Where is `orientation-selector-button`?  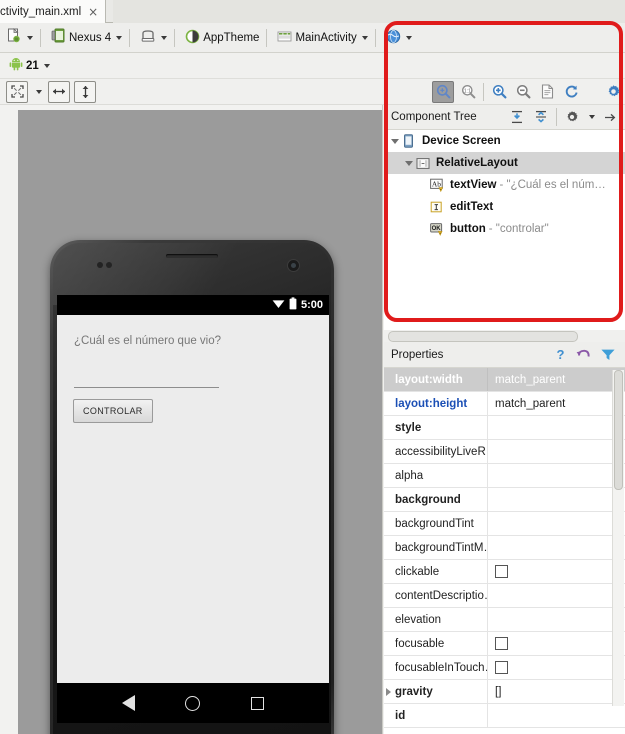 orientation-selector-button is located at coordinates (153, 38).